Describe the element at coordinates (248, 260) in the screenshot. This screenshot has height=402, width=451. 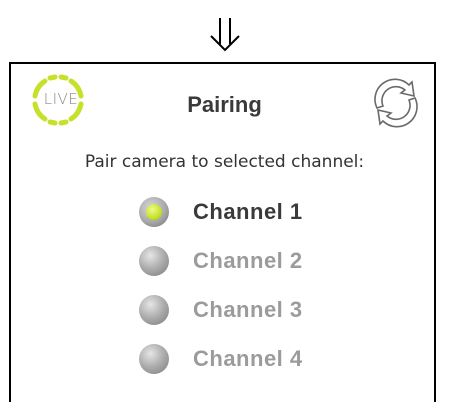
I see `channel-label: Channel 2` at that location.